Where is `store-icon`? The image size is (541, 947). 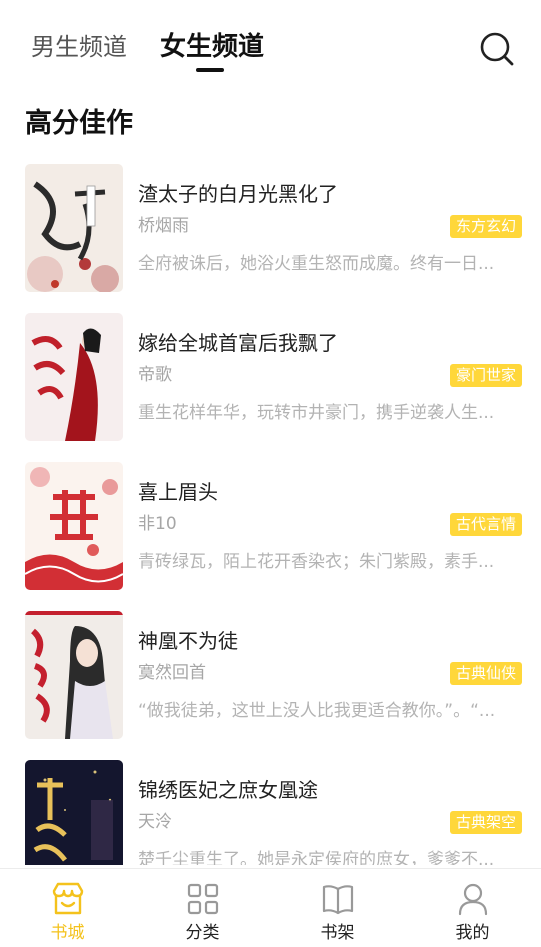 store-icon is located at coordinates (67, 898).